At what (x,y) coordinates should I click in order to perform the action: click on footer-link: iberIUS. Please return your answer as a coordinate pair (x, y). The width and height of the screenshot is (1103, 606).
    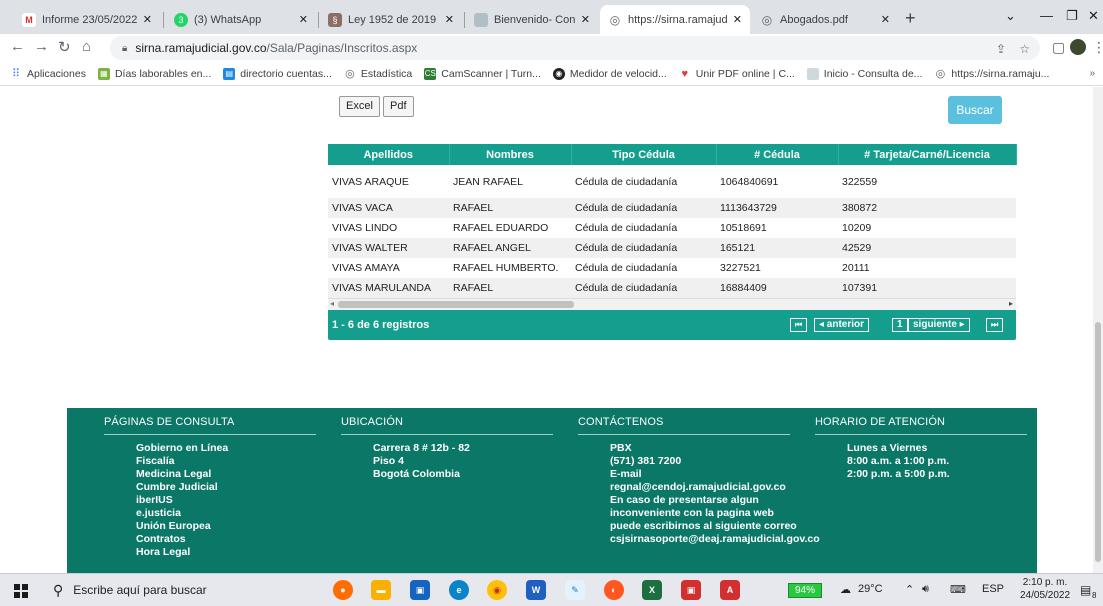
    Looking at the image, I should click on (210, 500).